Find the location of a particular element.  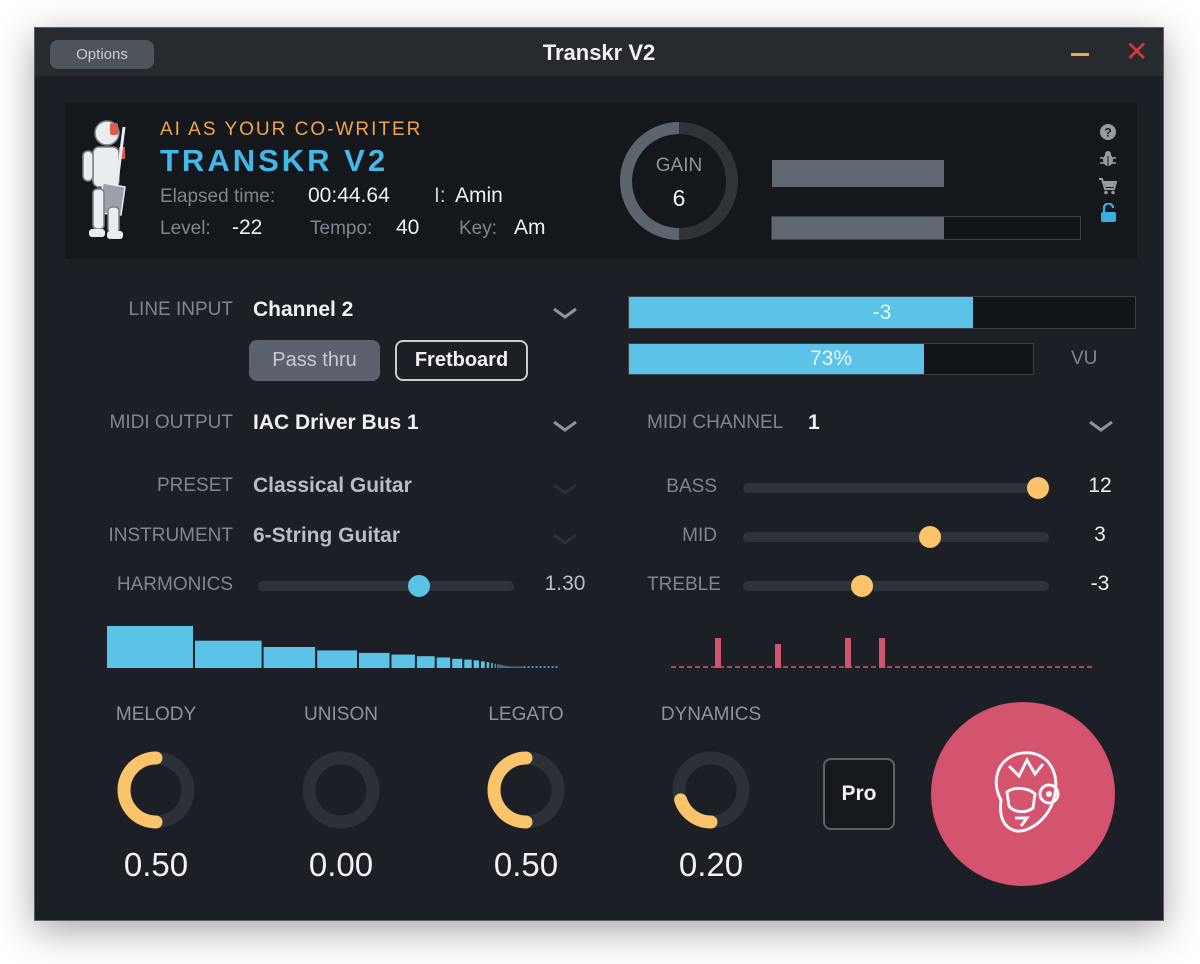

treble-slider is located at coordinates (896, 586).